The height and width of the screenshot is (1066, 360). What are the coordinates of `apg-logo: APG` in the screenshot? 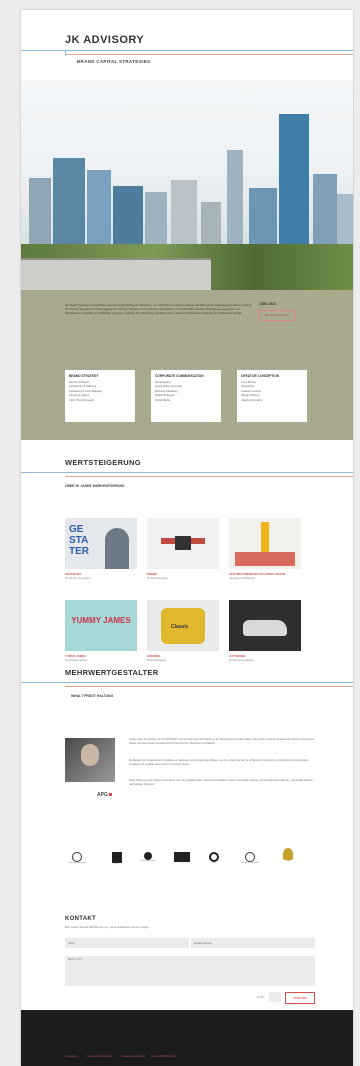 It's located at (102, 795).